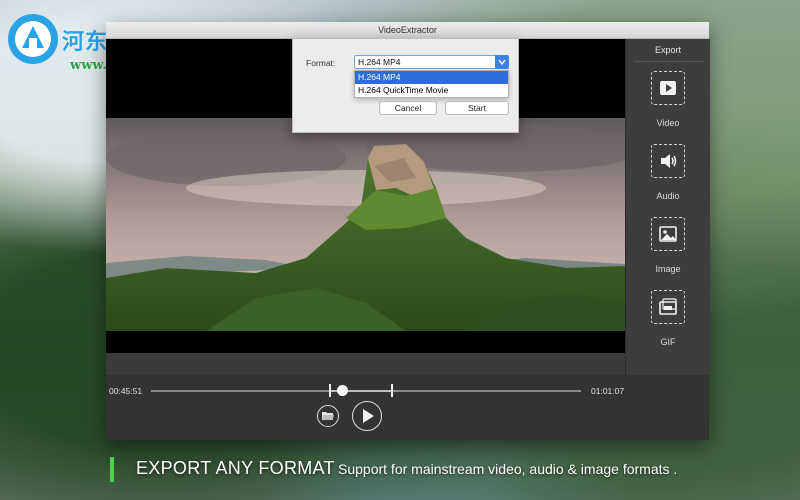 The image size is (800, 500). I want to click on play-button, so click(367, 416).